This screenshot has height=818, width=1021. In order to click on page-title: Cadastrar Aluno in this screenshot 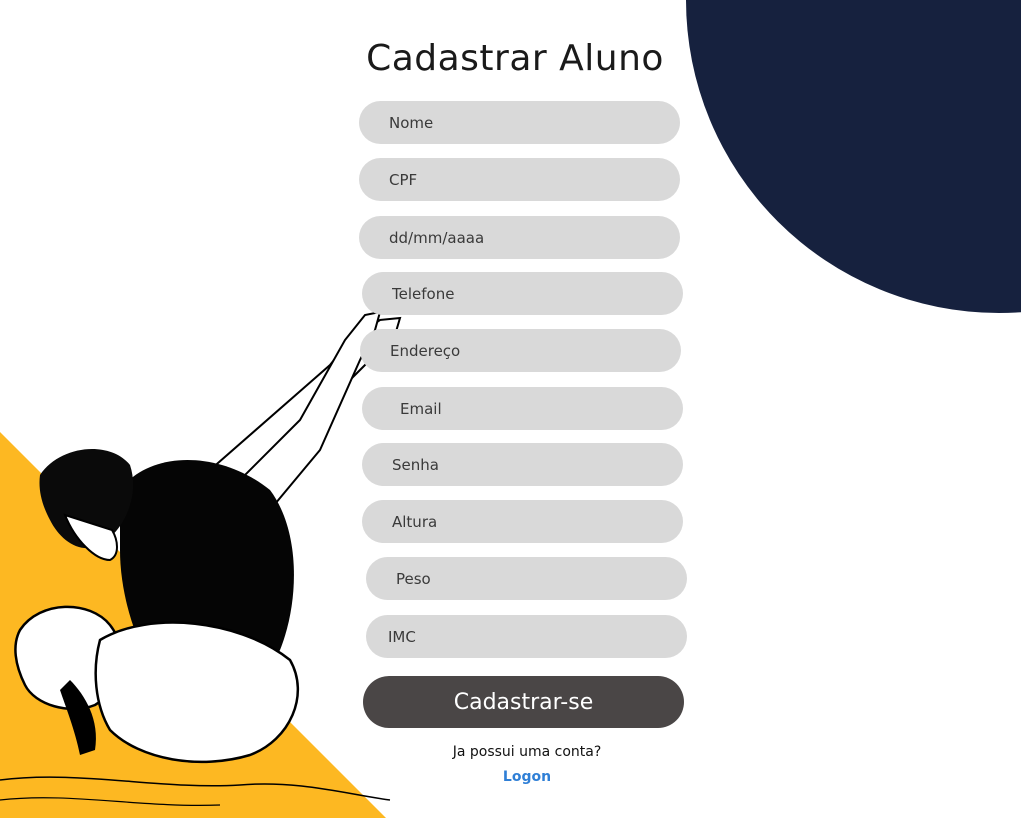, I will do `click(515, 58)`.